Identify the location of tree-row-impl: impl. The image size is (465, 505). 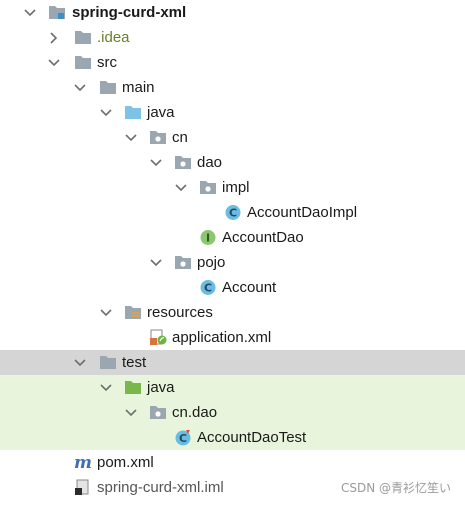
(232, 187).